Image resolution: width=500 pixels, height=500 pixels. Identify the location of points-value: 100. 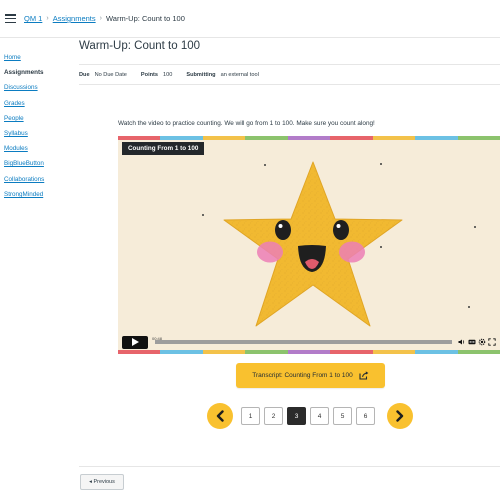
(168, 74).